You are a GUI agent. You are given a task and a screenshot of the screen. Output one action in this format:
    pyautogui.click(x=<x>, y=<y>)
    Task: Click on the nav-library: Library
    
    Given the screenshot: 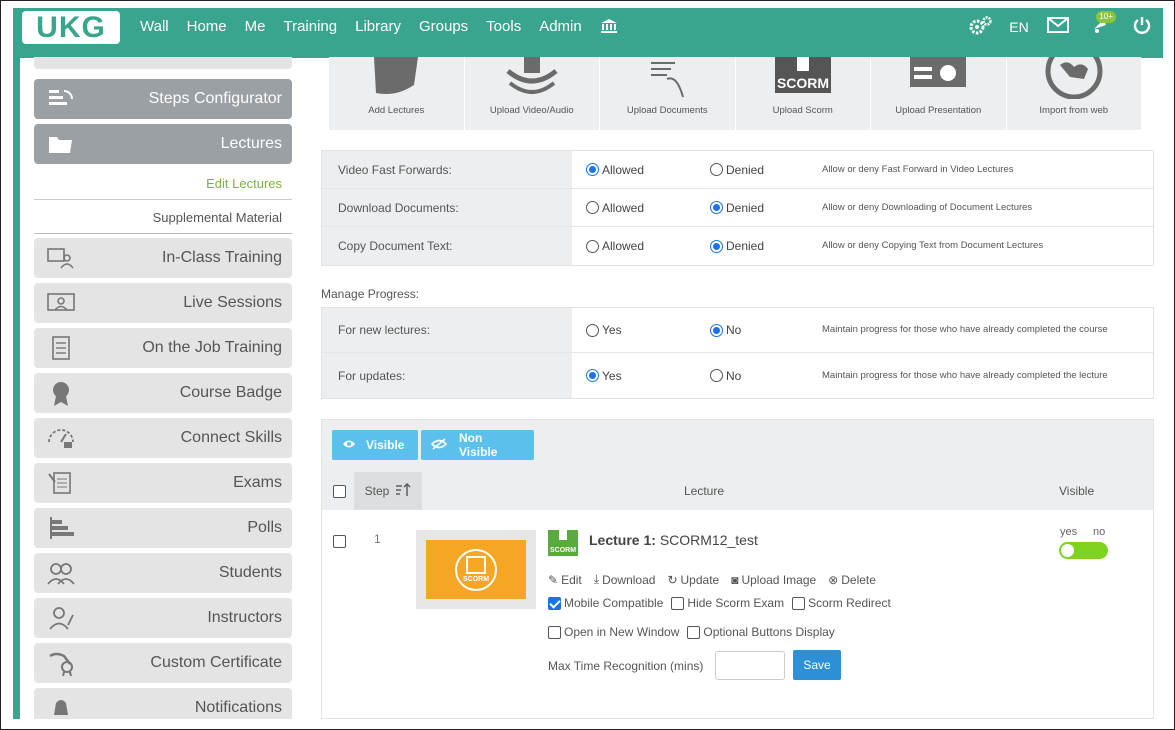 What is the action you would take?
    pyautogui.click(x=378, y=28)
    